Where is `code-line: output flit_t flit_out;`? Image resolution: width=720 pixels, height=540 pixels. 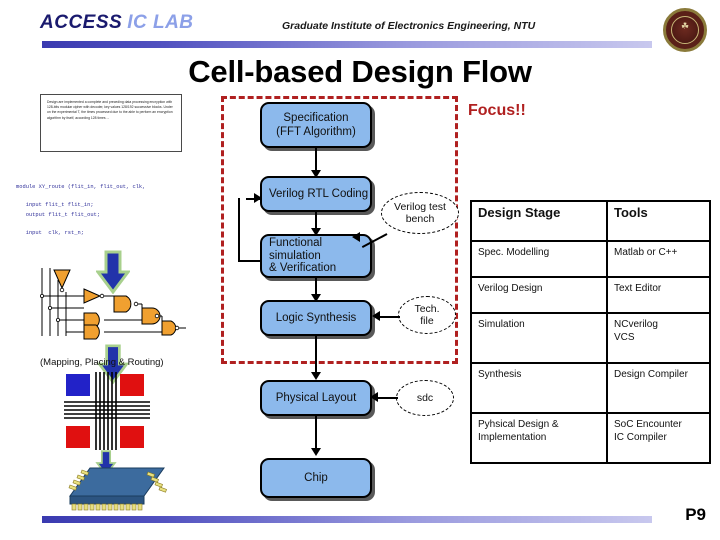
code-line: output flit_t flit_out; is located at coordinates (58, 214).